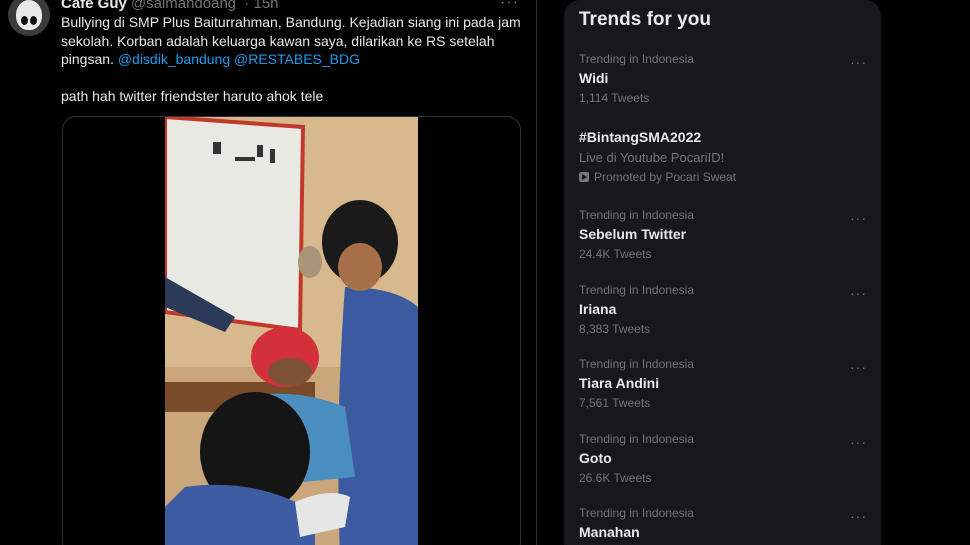 The width and height of the screenshot is (970, 545). Describe the element at coordinates (645, 19) in the screenshot. I see `trends-title: Trends for you` at that location.